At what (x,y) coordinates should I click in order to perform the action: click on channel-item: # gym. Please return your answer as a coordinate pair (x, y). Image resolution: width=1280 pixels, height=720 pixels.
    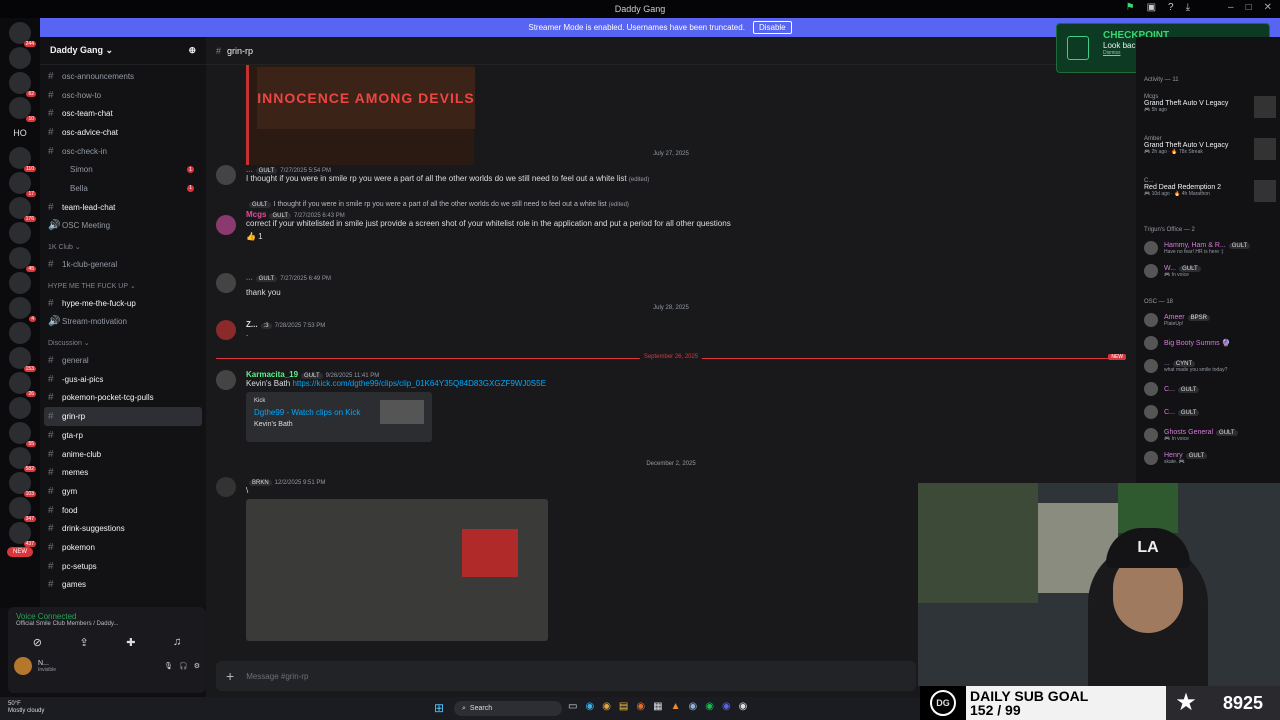
    Looking at the image, I should click on (123, 491).